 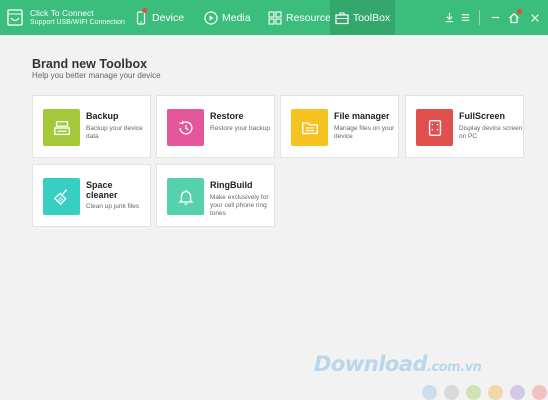 I want to click on backup-card: Backup Backup your device data, so click(x=91, y=126).